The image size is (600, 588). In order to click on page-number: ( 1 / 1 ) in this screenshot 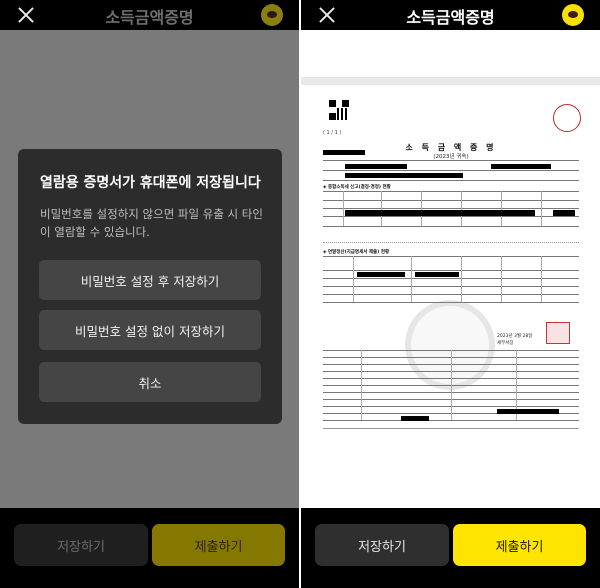, I will do `click(332, 133)`.